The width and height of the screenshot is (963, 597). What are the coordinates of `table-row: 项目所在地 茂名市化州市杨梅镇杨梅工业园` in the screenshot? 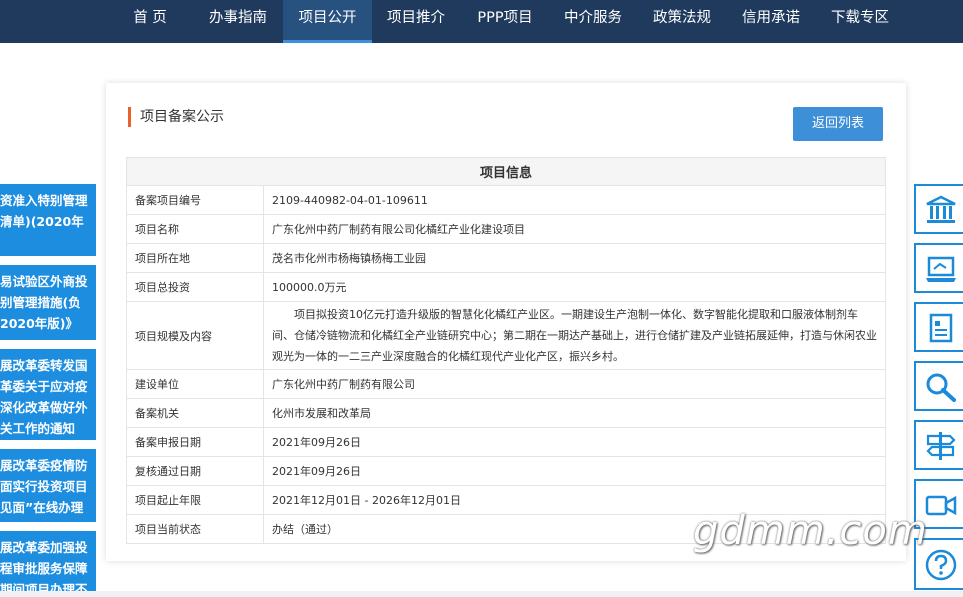 It's located at (506, 258).